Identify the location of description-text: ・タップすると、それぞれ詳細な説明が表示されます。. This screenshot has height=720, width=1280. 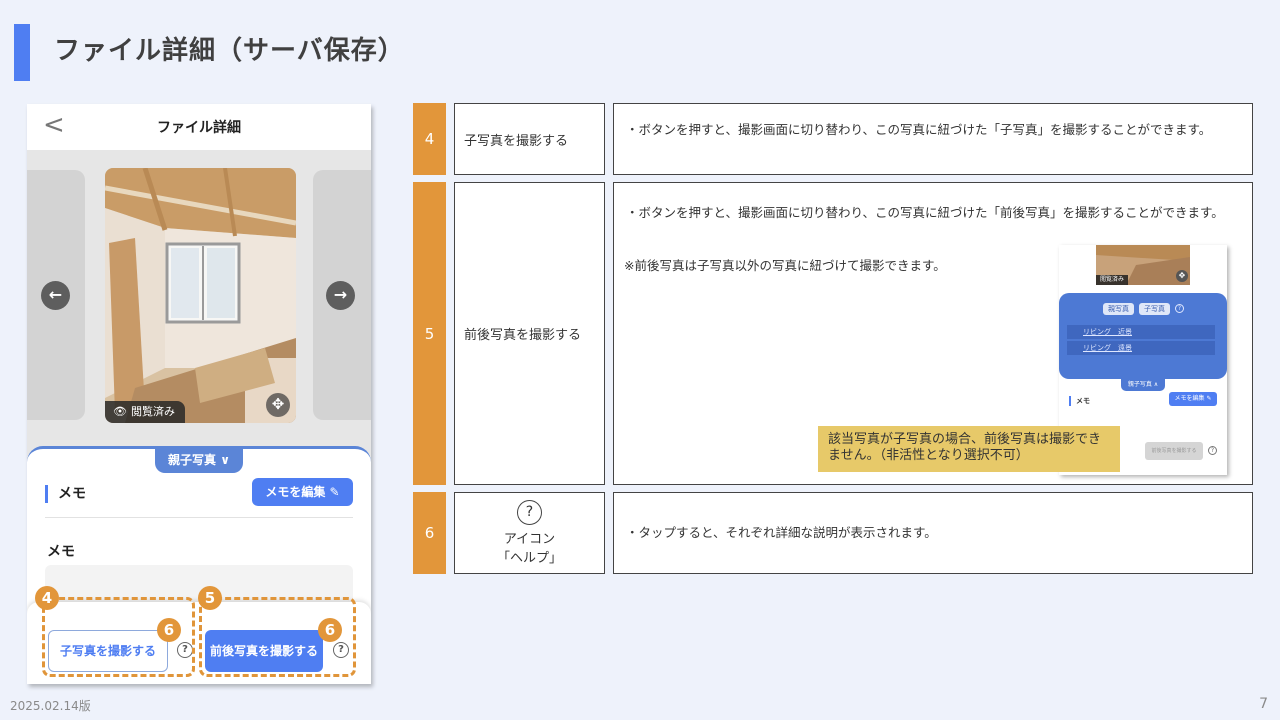
(781, 532).